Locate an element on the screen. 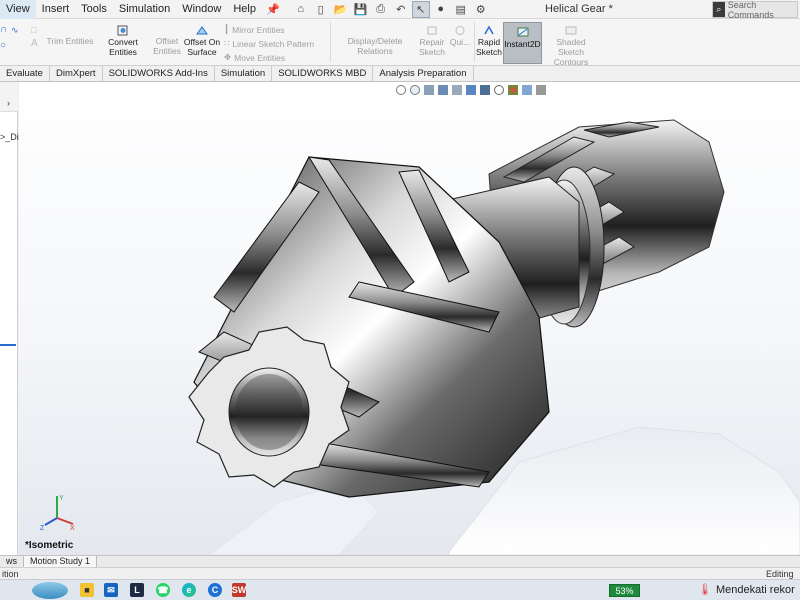 The image size is (800, 600). pin-icon: 📌 is located at coordinates (273, 9).